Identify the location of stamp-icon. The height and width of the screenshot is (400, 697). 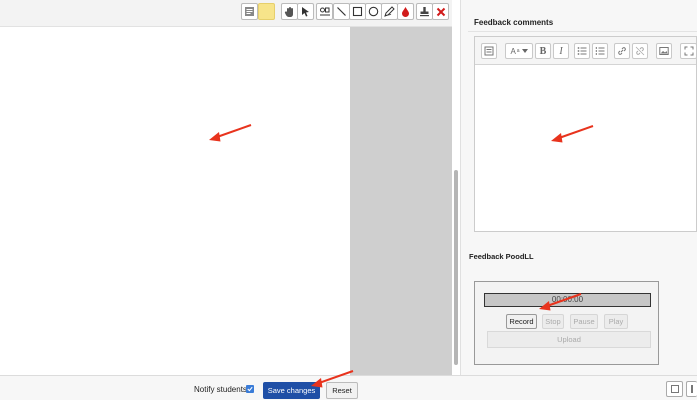
(424, 11).